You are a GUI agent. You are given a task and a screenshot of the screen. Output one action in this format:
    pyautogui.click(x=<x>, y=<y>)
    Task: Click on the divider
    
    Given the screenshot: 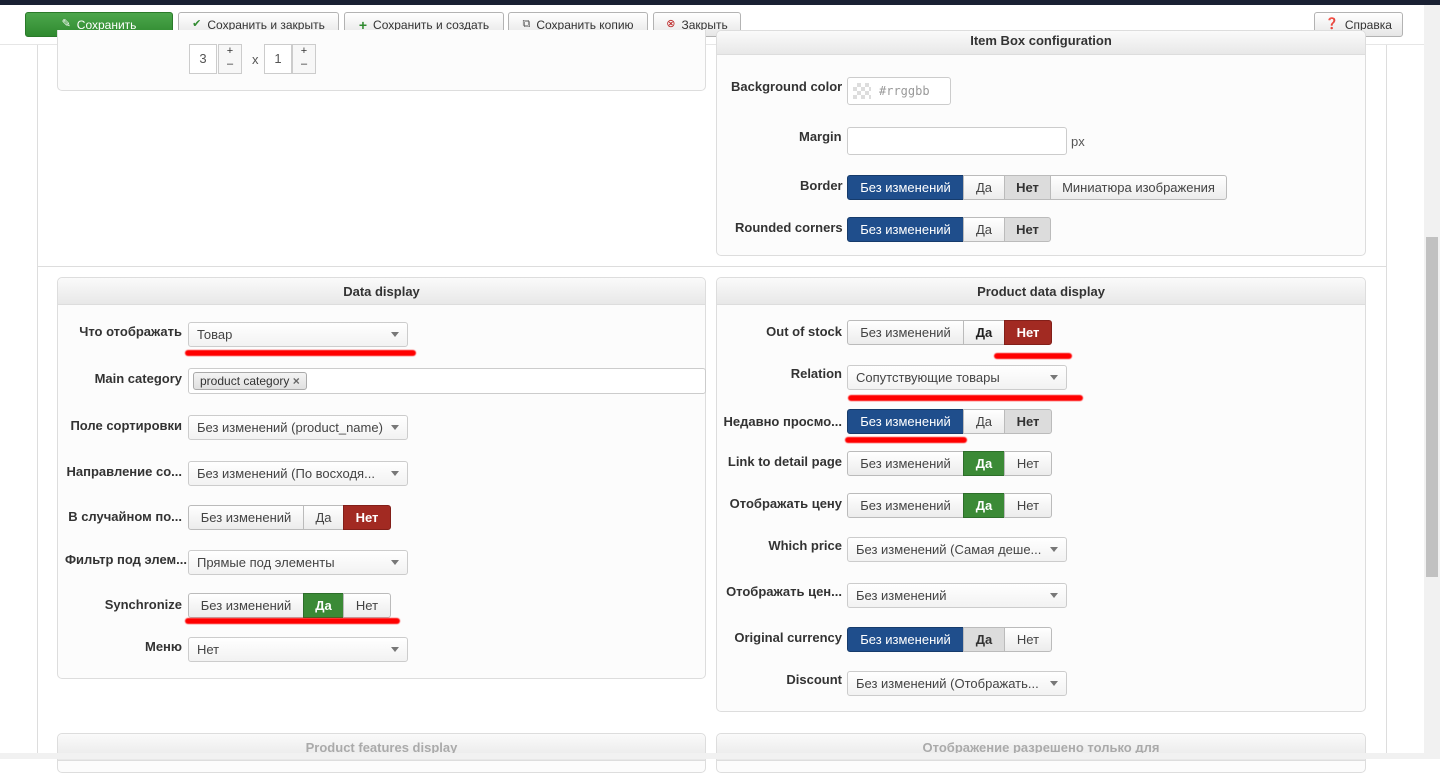 What is the action you would take?
    pyautogui.click(x=712, y=266)
    